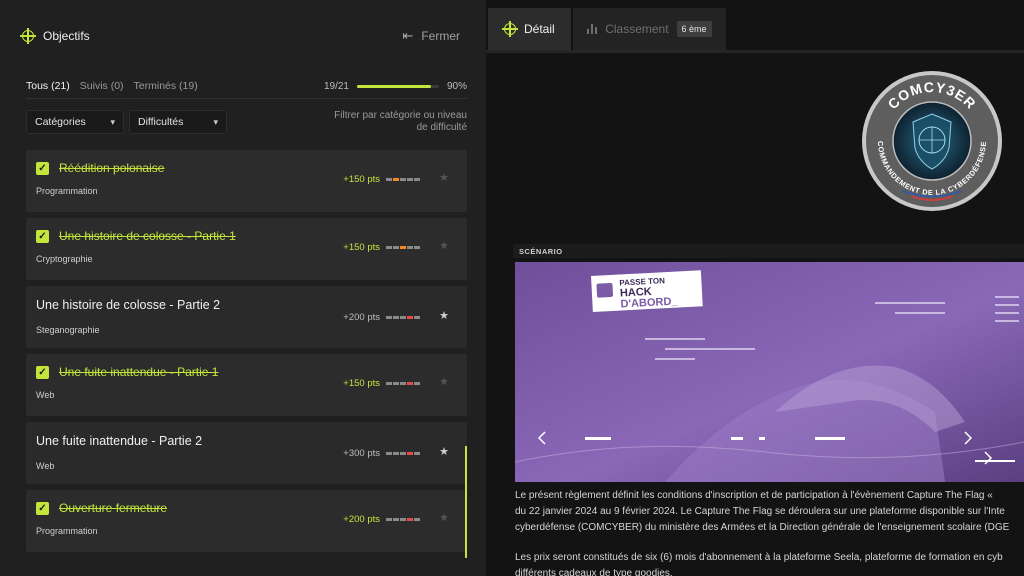 The width and height of the screenshot is (1024, 576). I want to click on difficulties-dropdown-label: Difficultés, so click(161, 122).